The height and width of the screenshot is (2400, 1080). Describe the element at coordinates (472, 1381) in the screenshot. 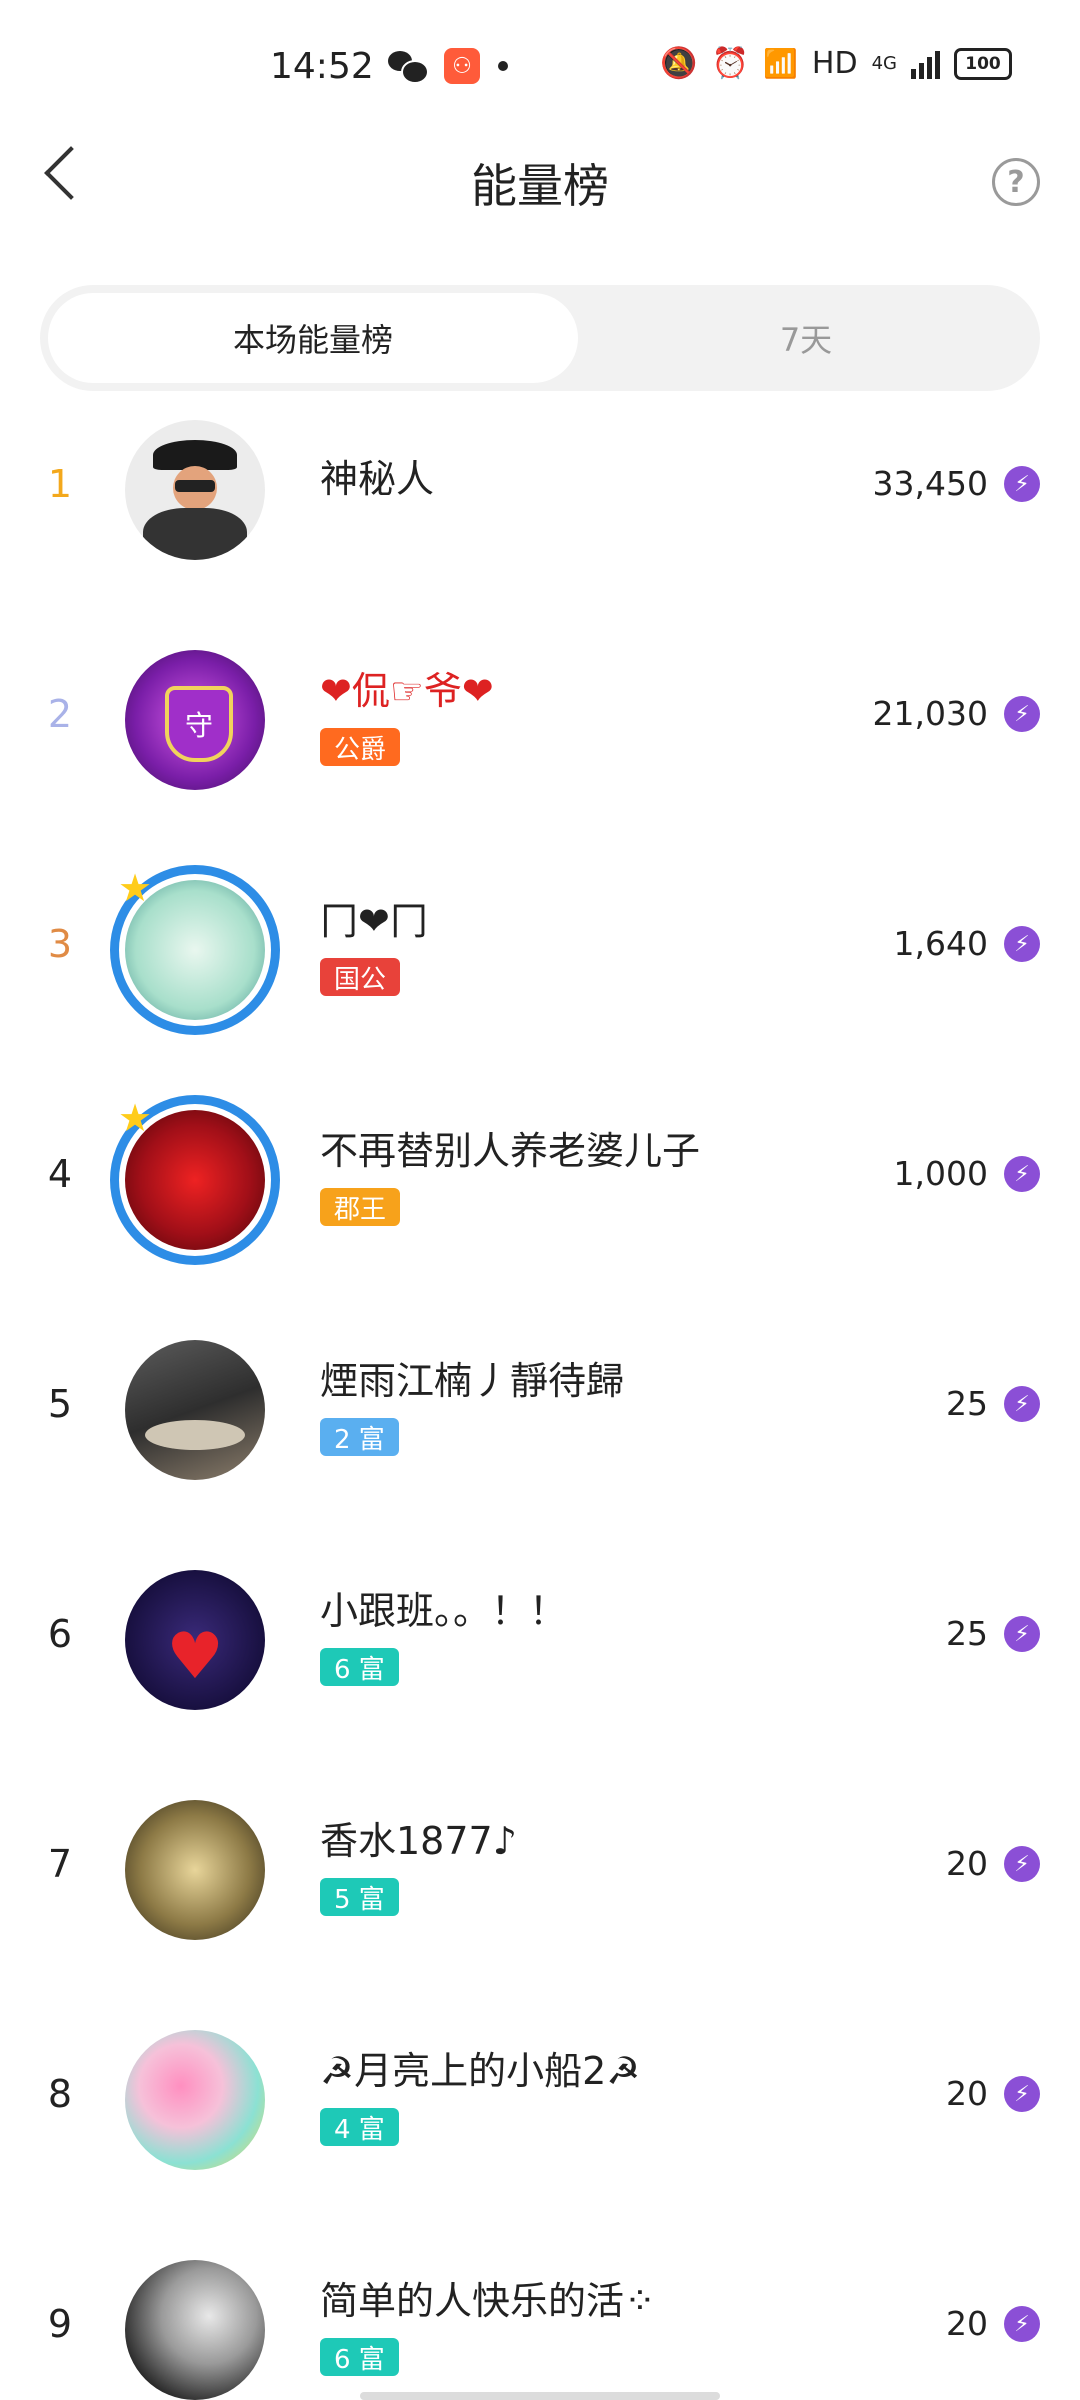

I see `user-name: 煙雨江楠丿靜待歸` at that location.